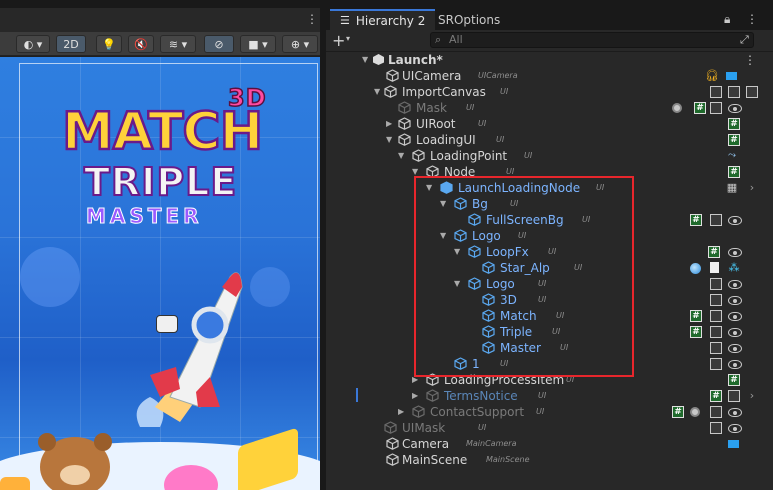 This screenshot has width=773, height=490. I want to click on hierarchy-row: 1 UI, so click(549, 364).